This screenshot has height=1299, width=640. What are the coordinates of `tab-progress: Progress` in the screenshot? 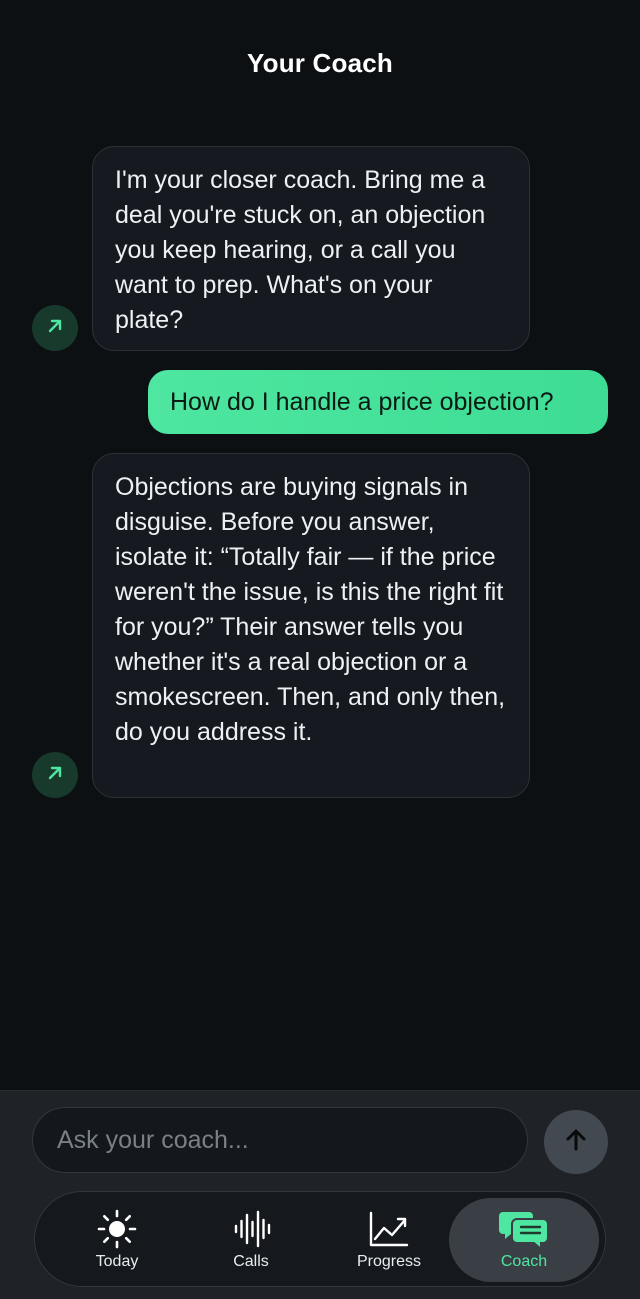 It's located at (389, 1240).